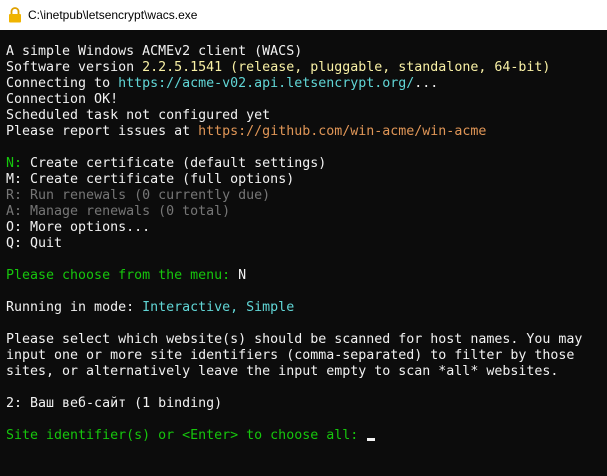  I want to click on menu-choice-line: Please choose from the menu: N, so click(306, 276).